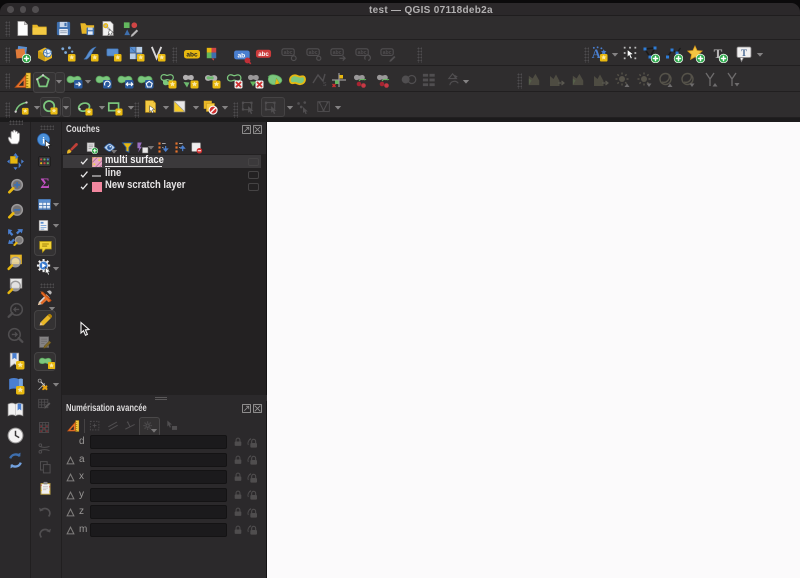 The height and width of the screenshot is (578, 800). Describe the element at coordinates (43, 141) in the screenshot. I see `svg-text: i` at that location.